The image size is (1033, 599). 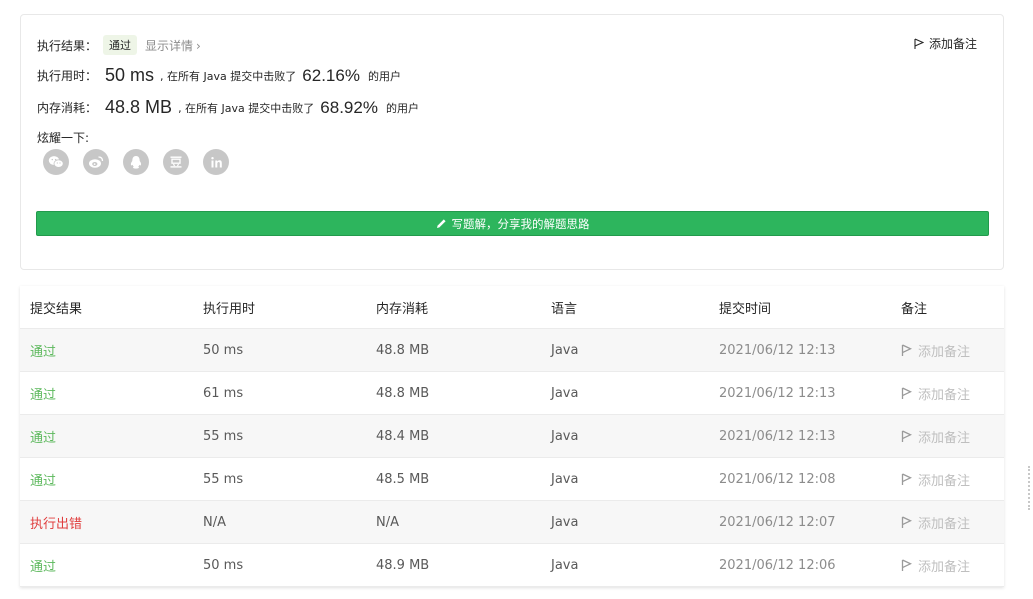 What do you see at coordinates (246, 108) in the screenshot?
I see `memory-beat-text: , 在所有 Java 提交中击败了` at bounding box center [246, 108].